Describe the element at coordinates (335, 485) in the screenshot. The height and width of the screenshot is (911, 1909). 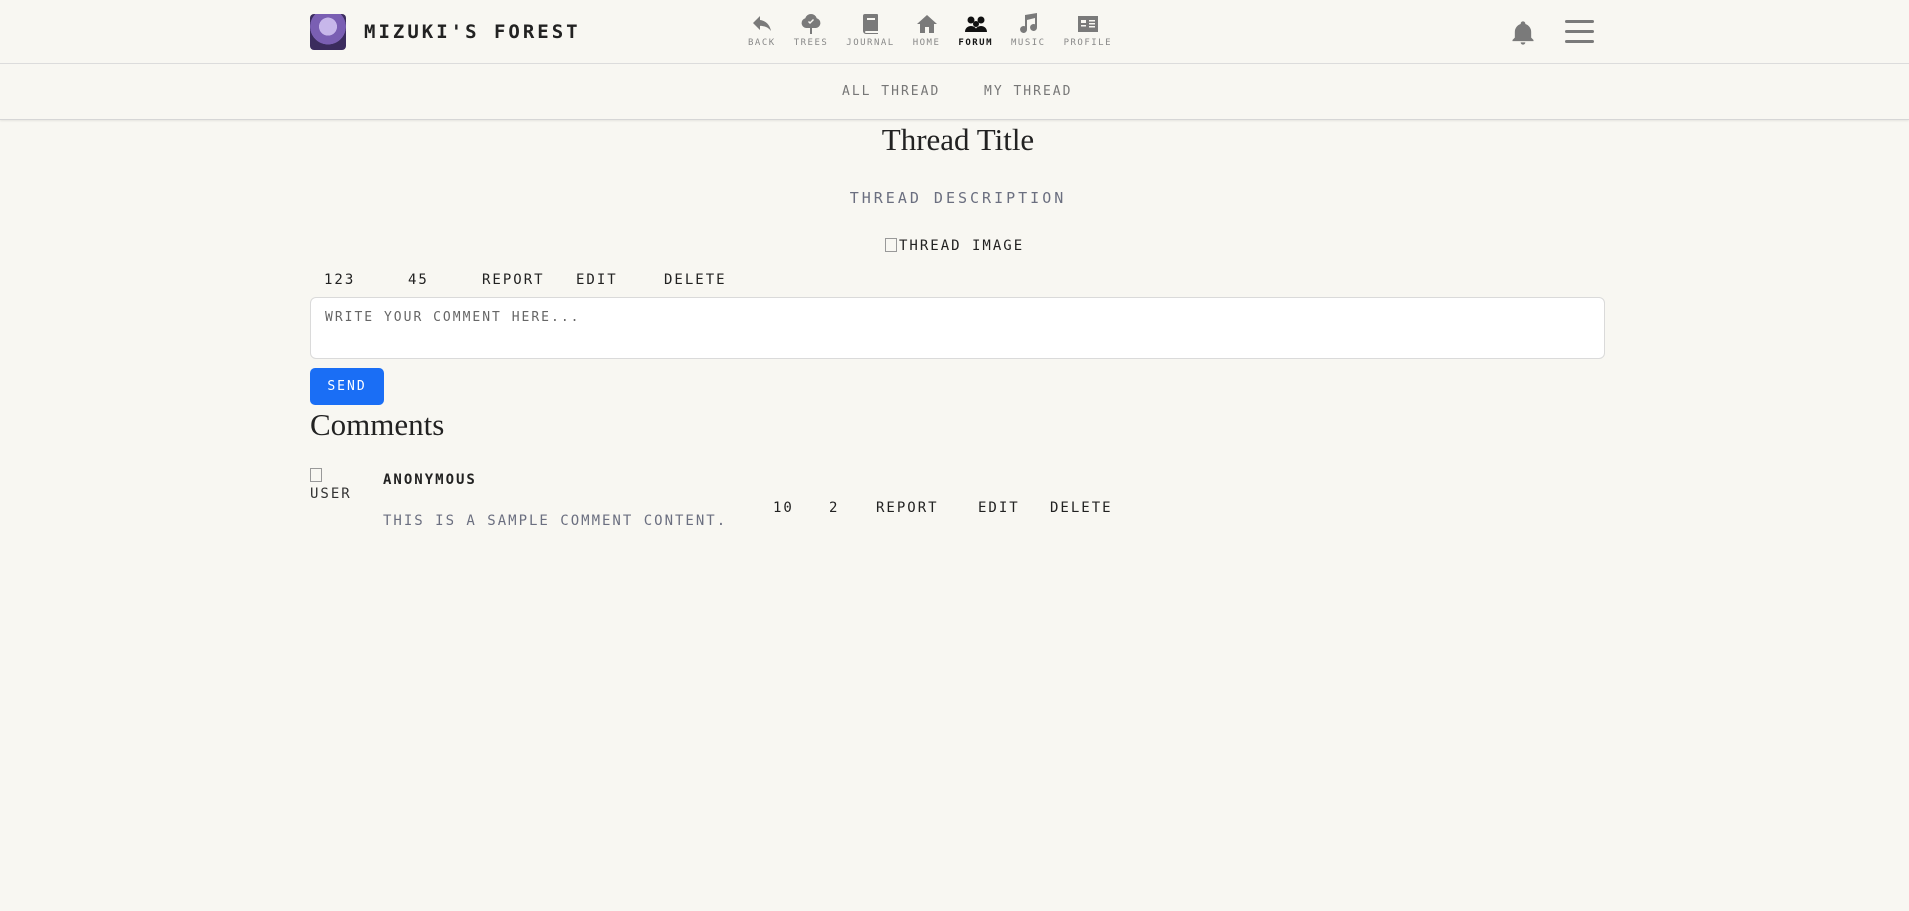
I see `comment-avatar: User` at that location.